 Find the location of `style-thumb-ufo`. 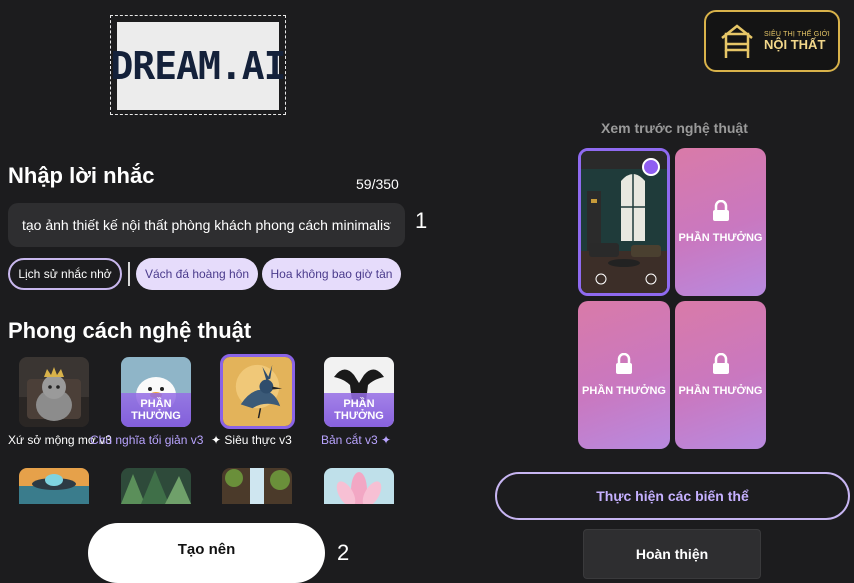

style-thumb-ufo is located at coordinates (54, 486).